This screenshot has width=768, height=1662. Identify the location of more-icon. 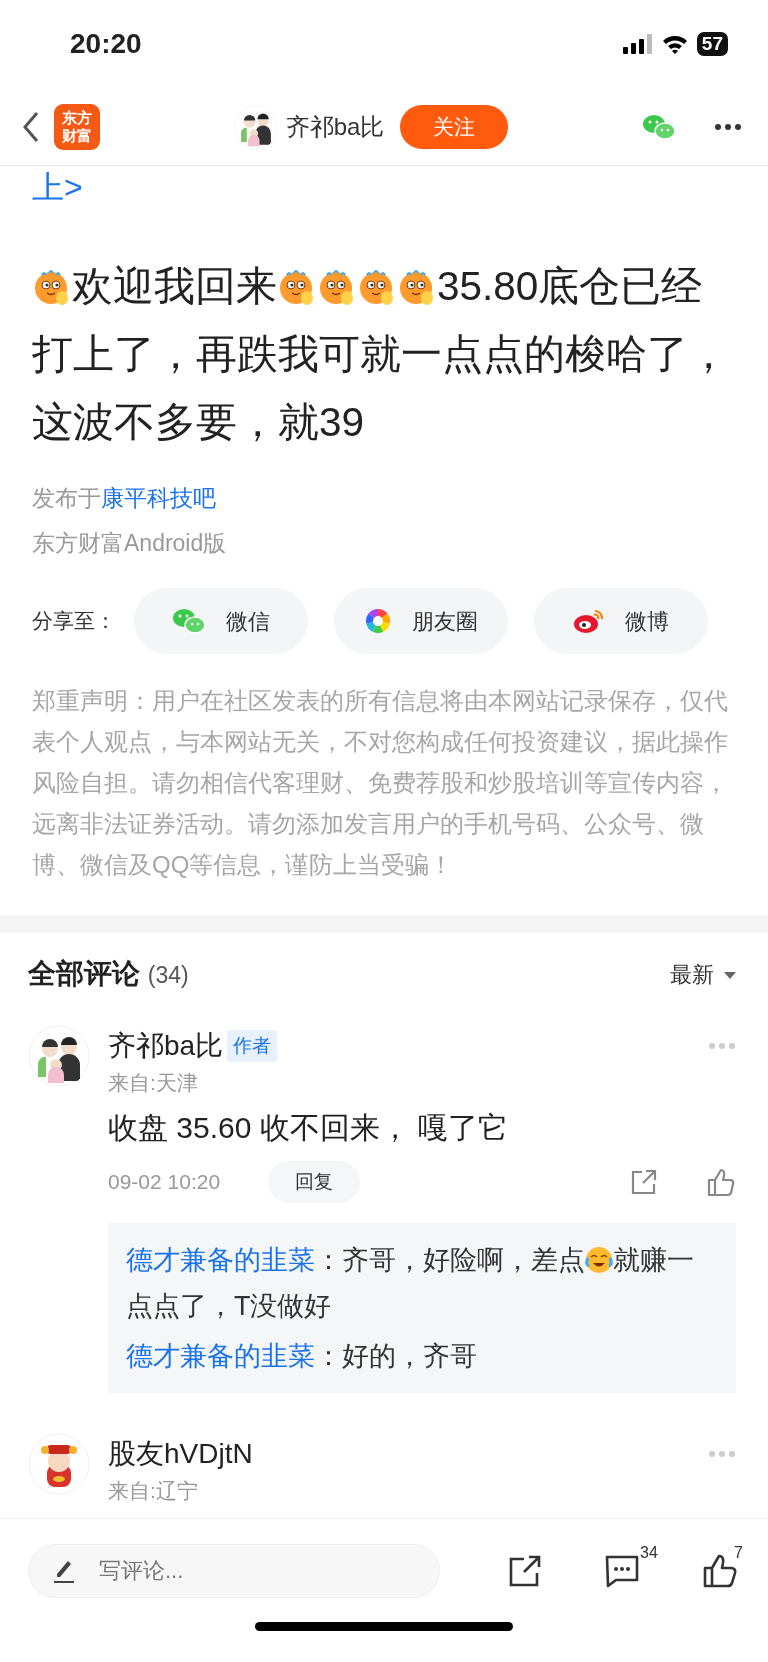
(728, 126).